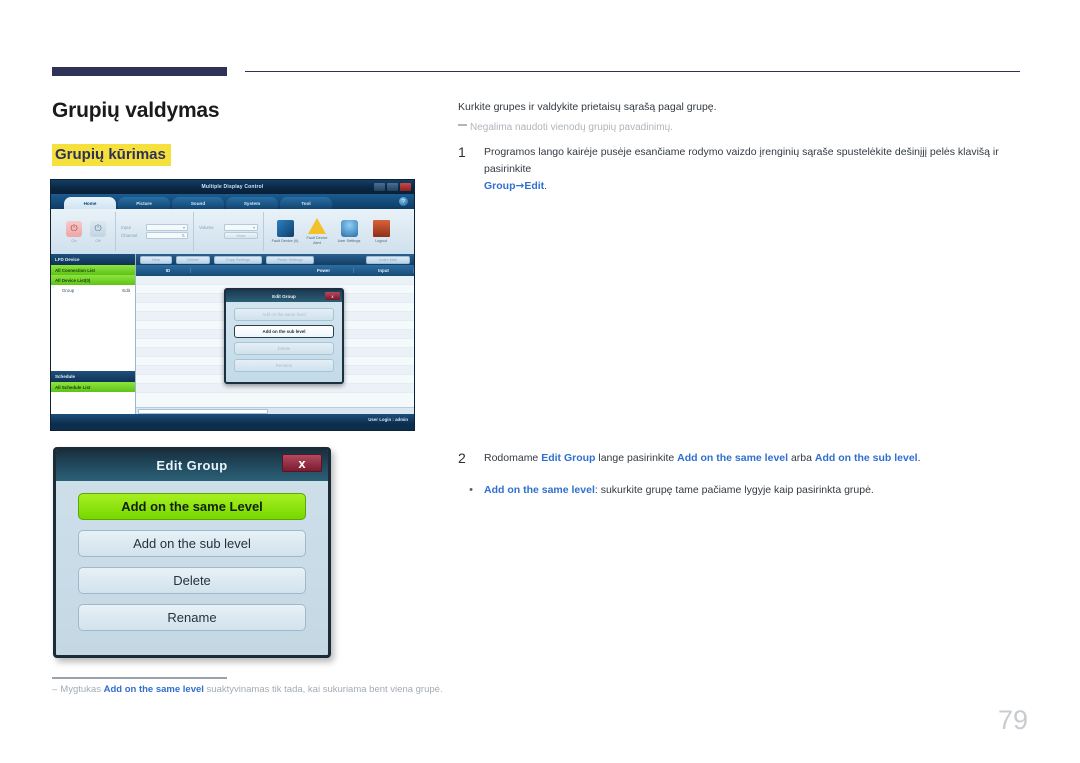  Describe the element at coordinates (388, 419) in the screenshot. I see `status-user-login: User Login : admin` at that location.